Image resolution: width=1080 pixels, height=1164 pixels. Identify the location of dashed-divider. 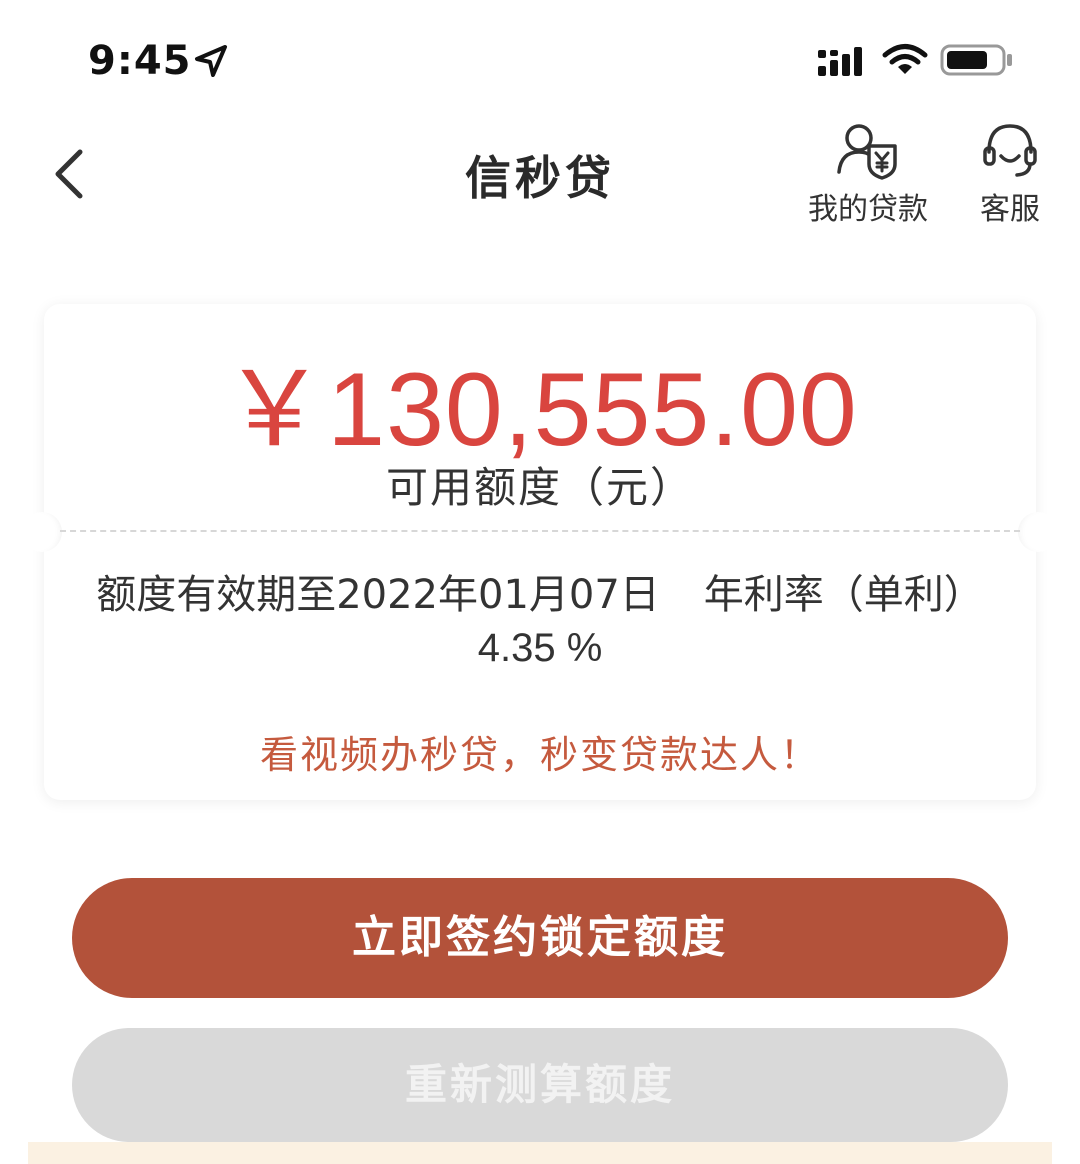
(540, 531).